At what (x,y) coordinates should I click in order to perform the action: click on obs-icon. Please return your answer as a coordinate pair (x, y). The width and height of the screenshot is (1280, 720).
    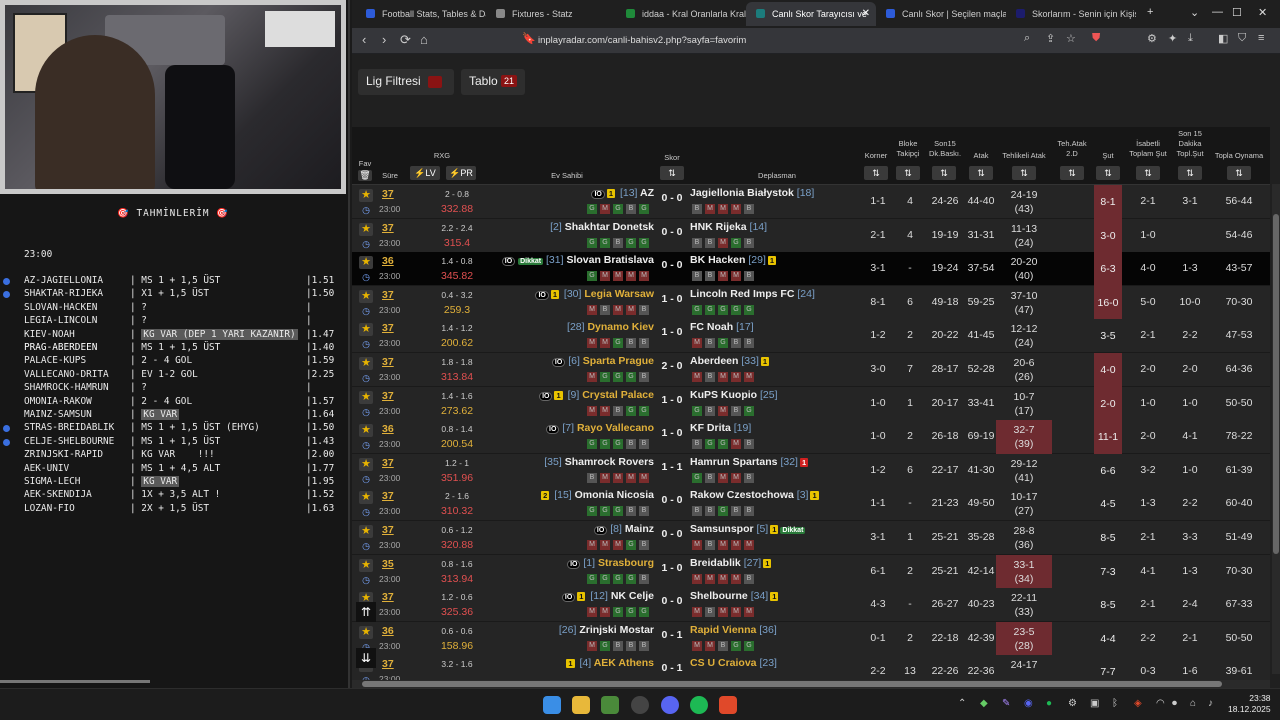
    Looking at the image, I should click on (640, 705).